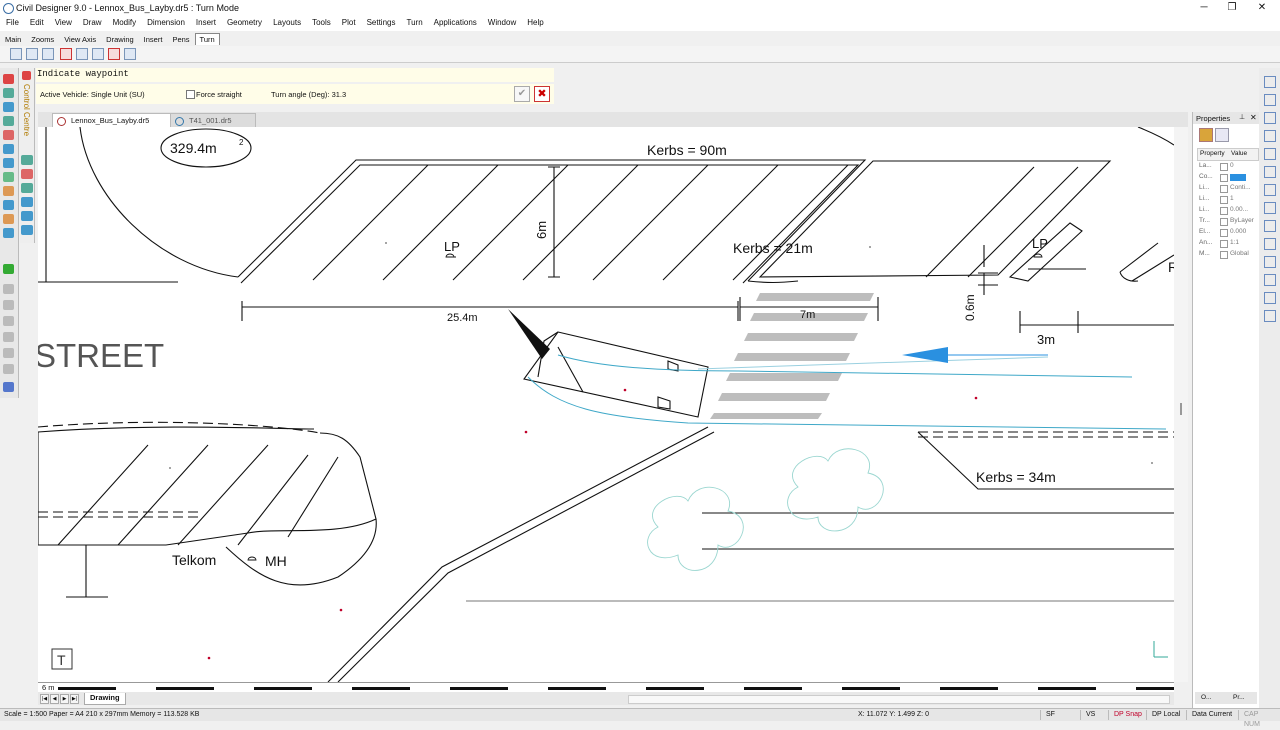 The height and width of the screenshot is (730, 1280). I want to click on disabled-tool-2-icon, so click(8, 305).